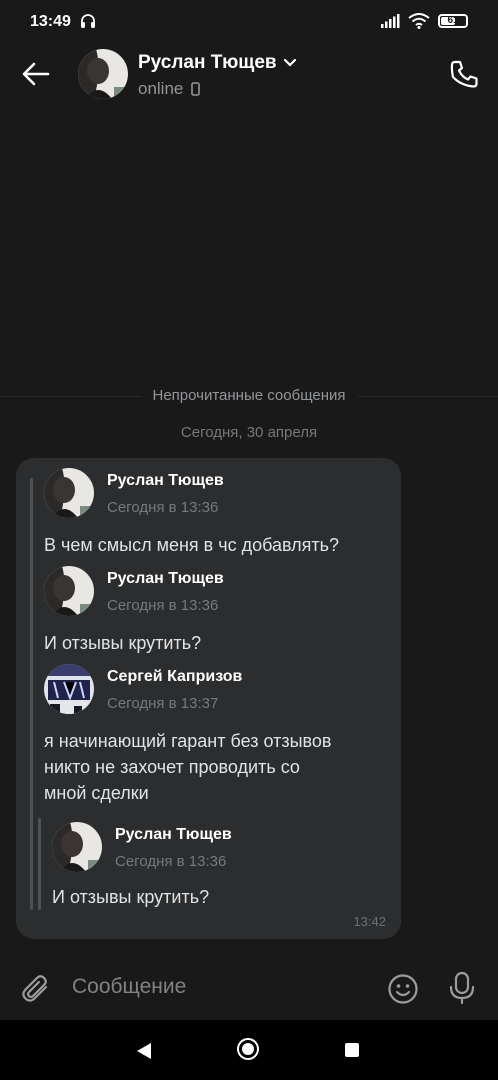  What do you see at coordinates (171, 861) in the screenshot?
I see `nested-time: Сегодня в 13:36` at bounding box center [171, 861].